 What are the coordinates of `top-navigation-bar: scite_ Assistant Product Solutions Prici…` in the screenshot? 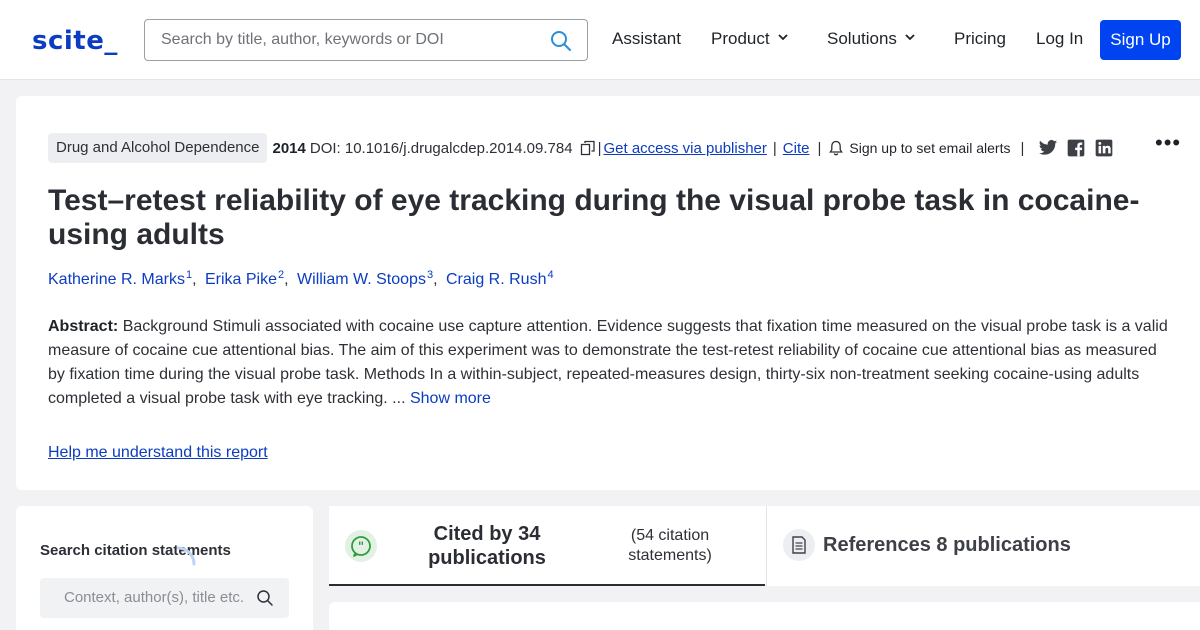 It's located at (600, 40).